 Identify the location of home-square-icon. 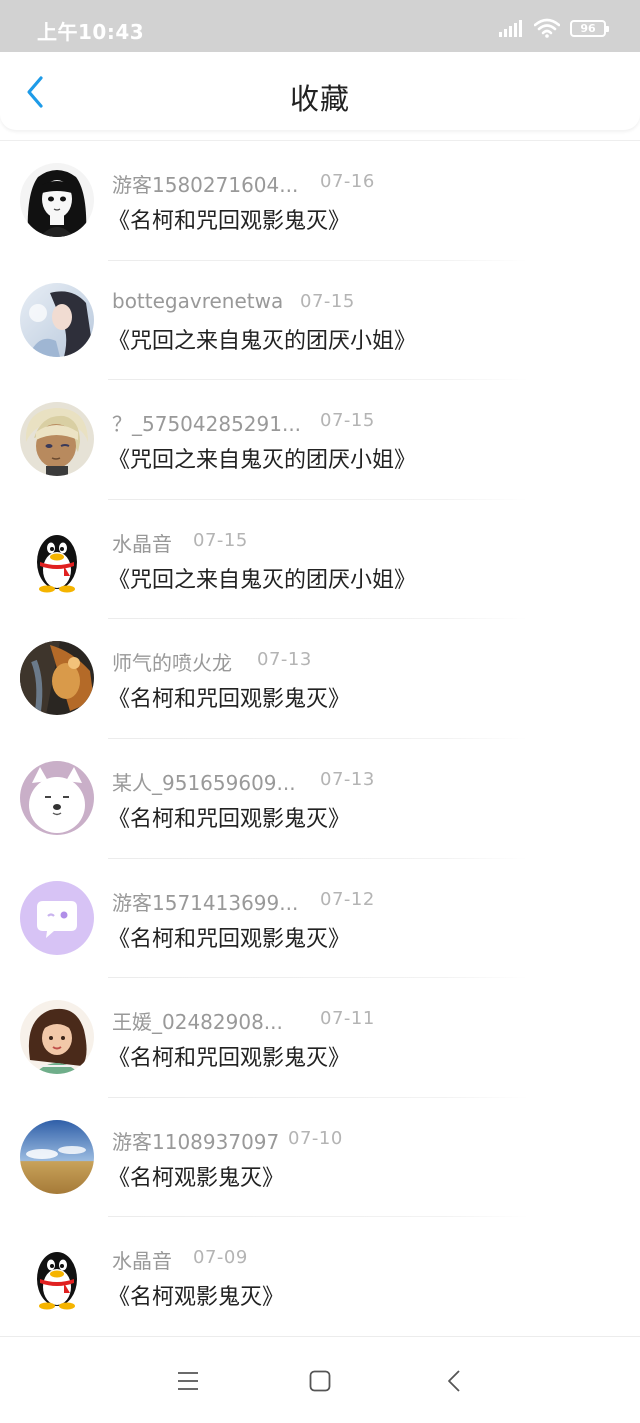
(320, 1381).